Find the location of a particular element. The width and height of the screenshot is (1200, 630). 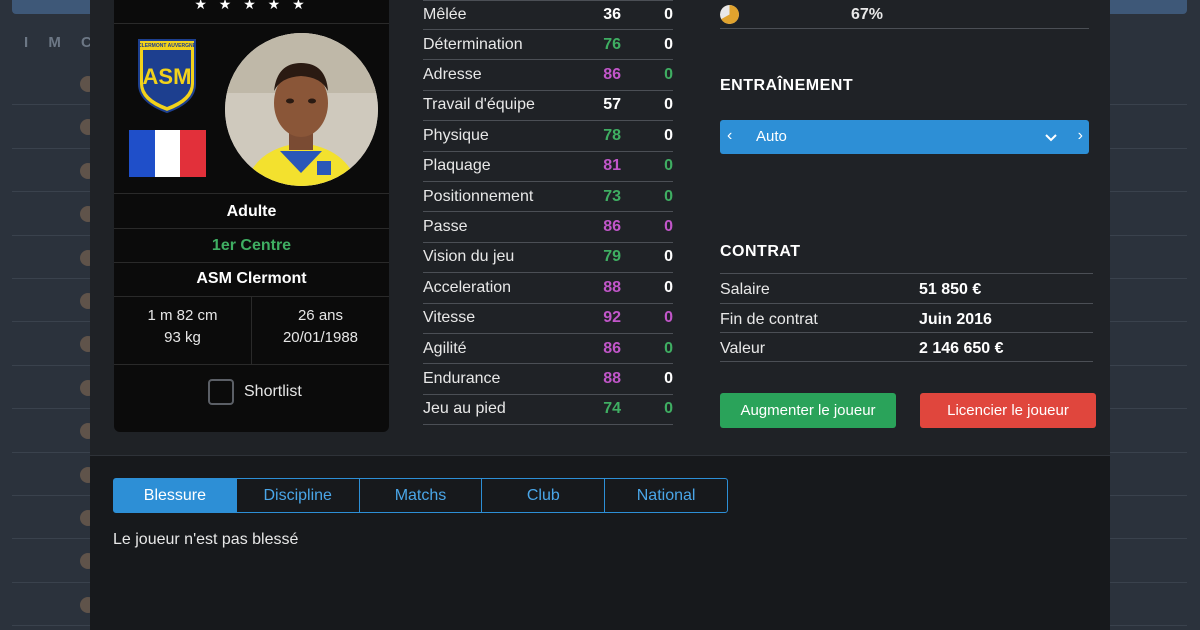

attribute-row: Agilité 86 0 is located at coordinates (548, 349).